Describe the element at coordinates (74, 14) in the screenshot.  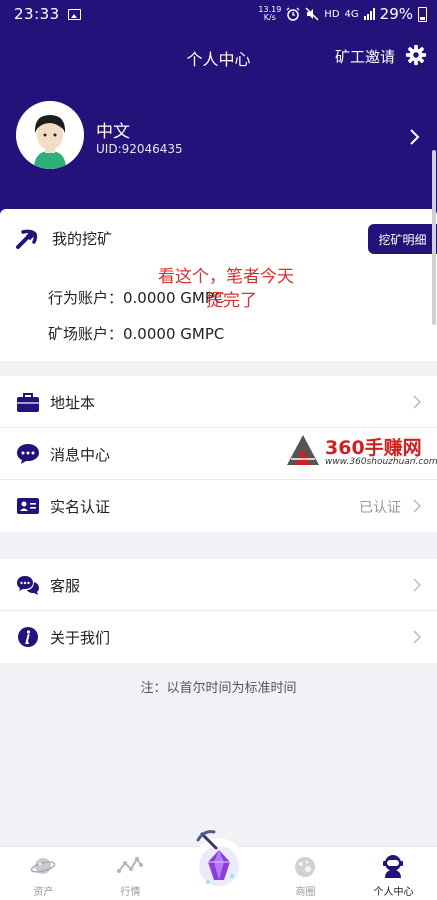
I see `image-notification-icon` at that location.